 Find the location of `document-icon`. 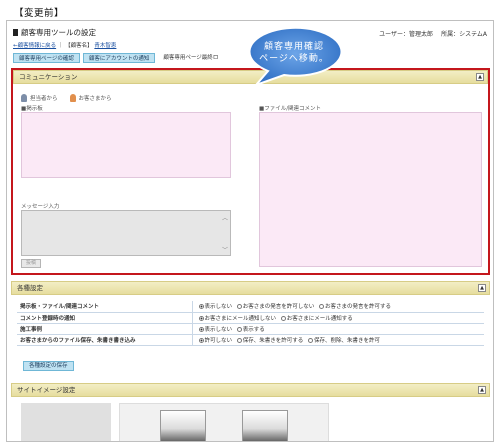

document-icon is located at coordinates (15, 32).